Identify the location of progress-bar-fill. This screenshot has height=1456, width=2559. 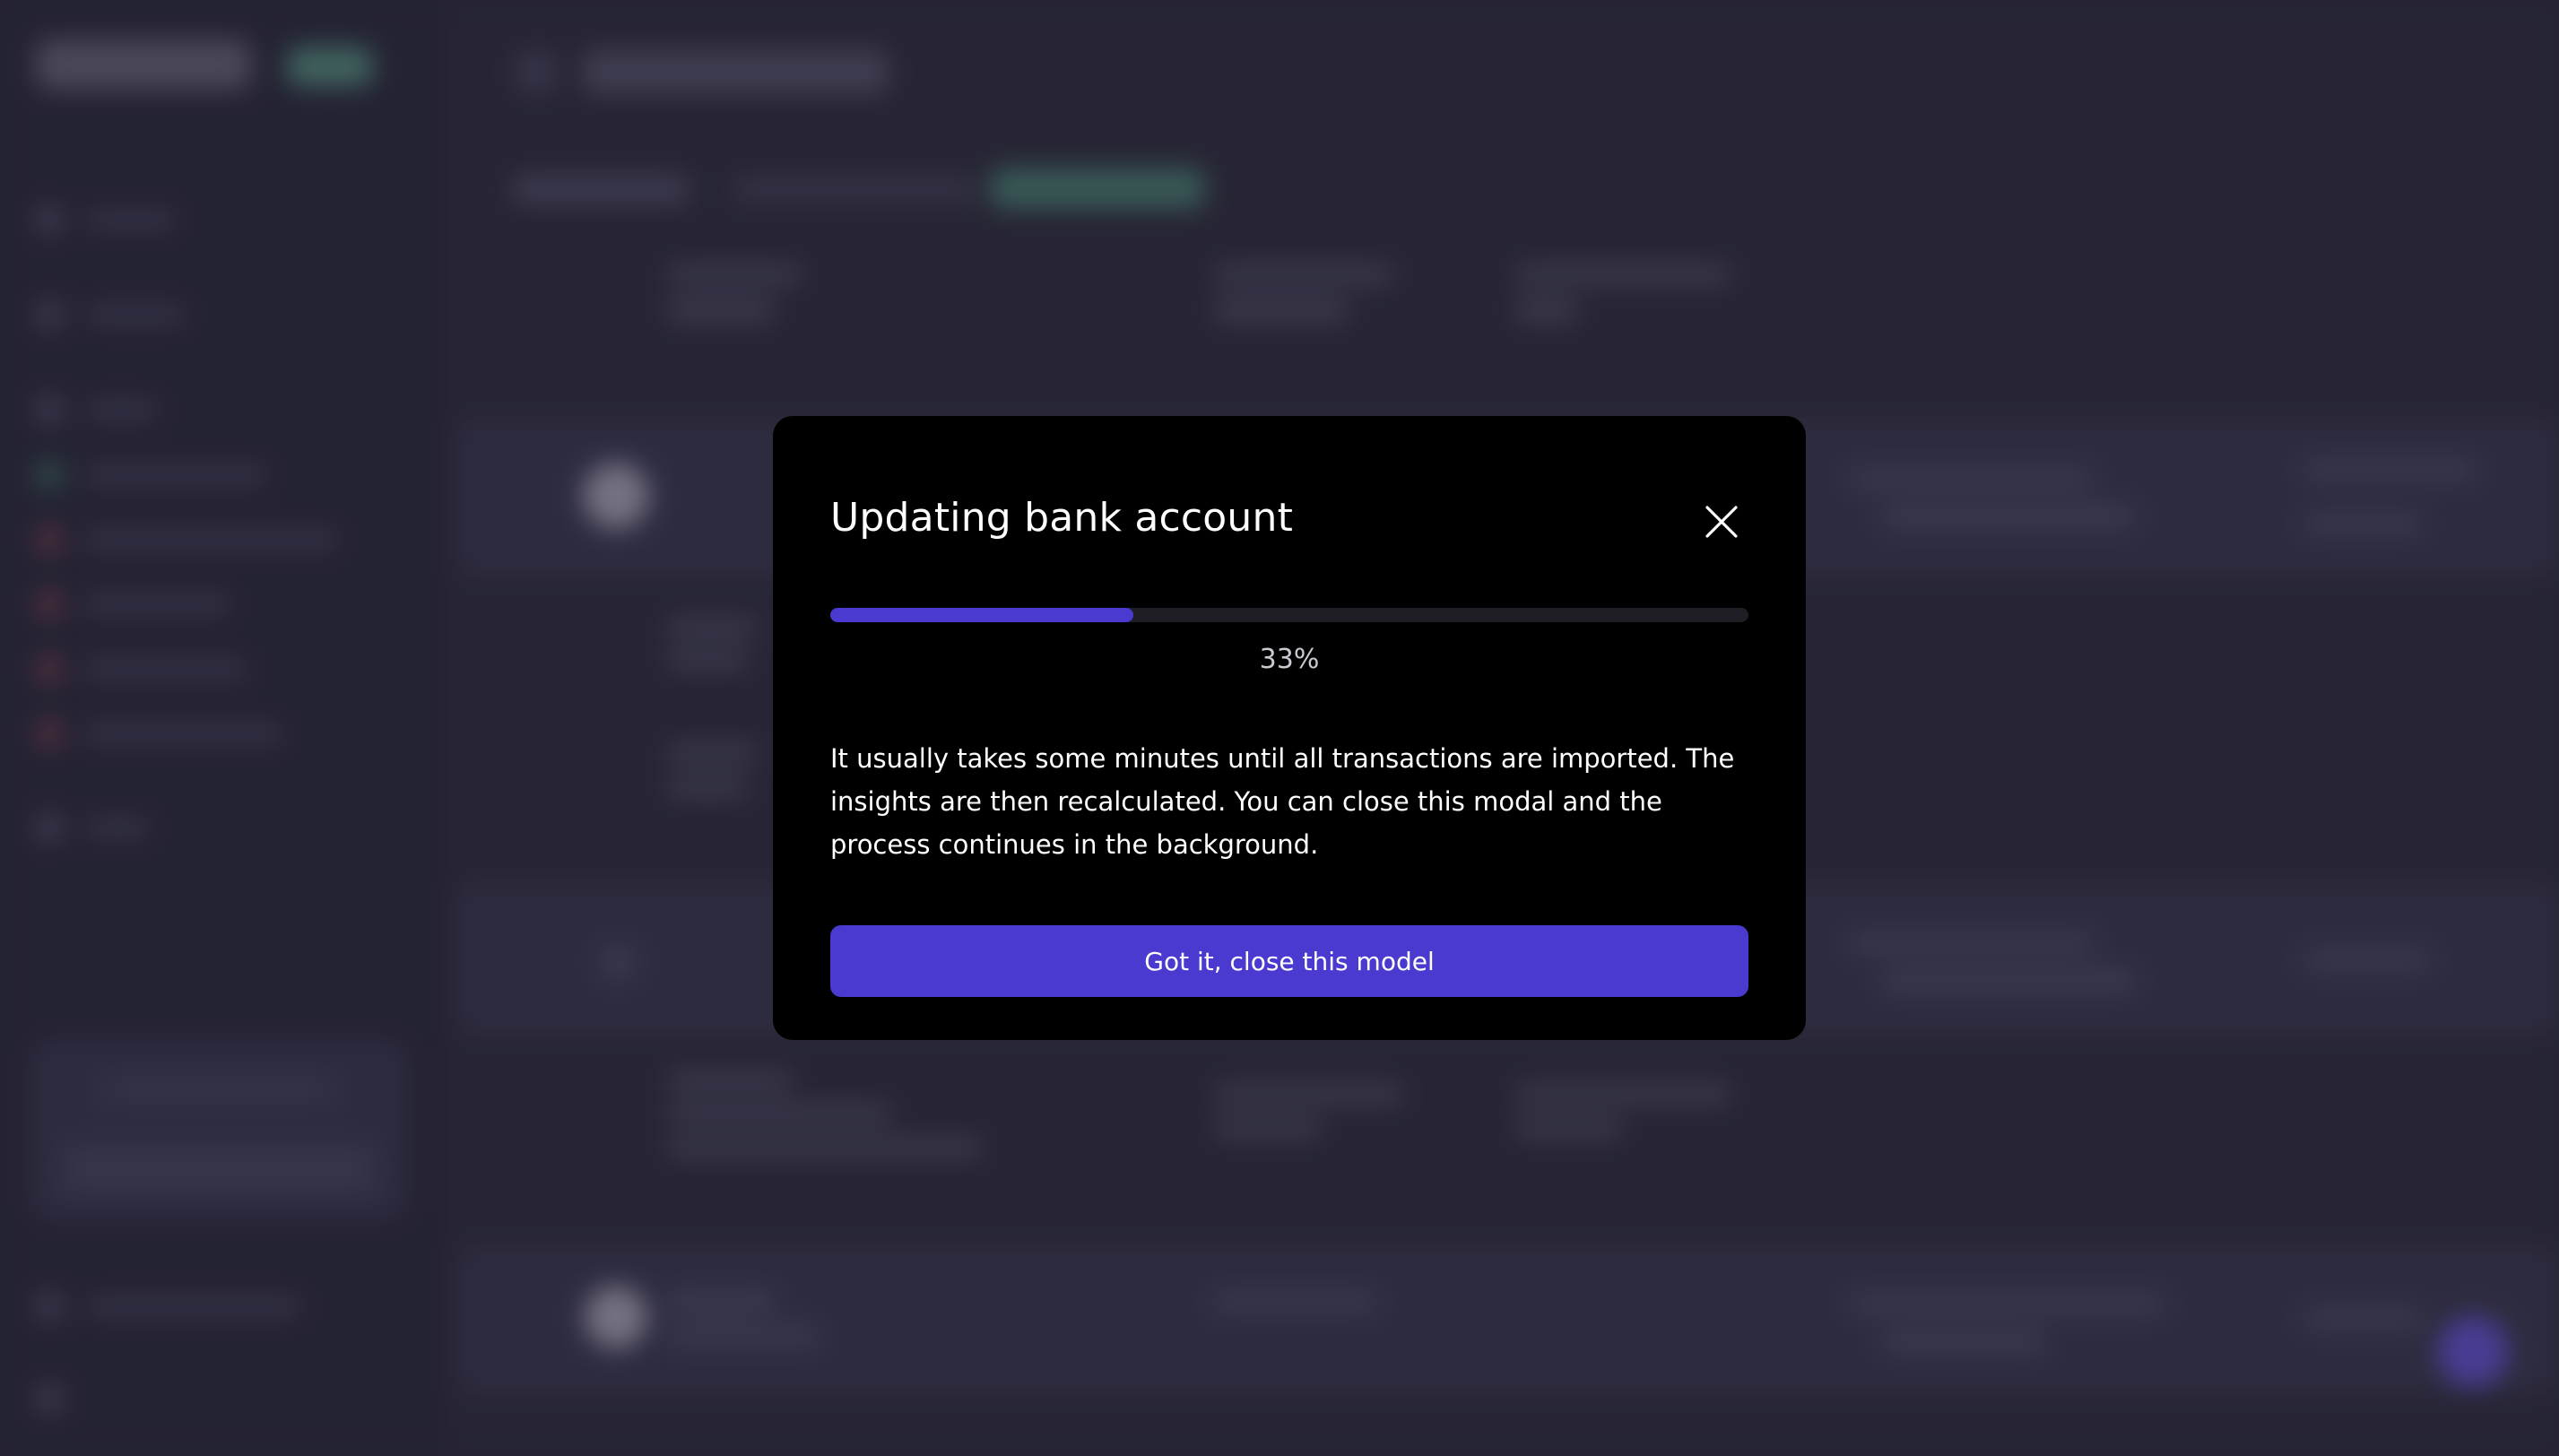
(981, 615).